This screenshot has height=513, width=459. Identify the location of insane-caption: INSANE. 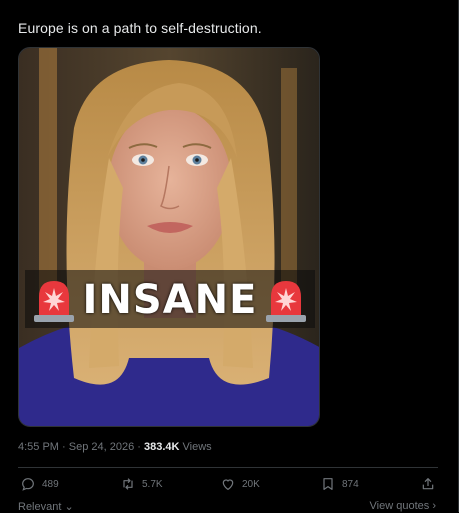
(169, 300).